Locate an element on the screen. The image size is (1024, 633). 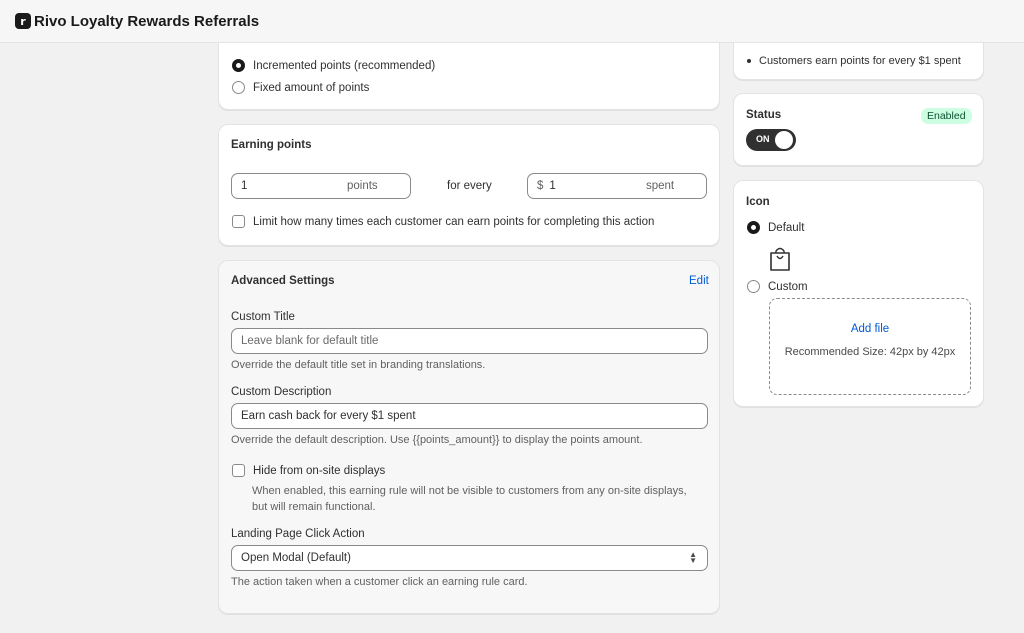
radio-fixed-label: Fixed amount of points is located at coordinates (311, 87).